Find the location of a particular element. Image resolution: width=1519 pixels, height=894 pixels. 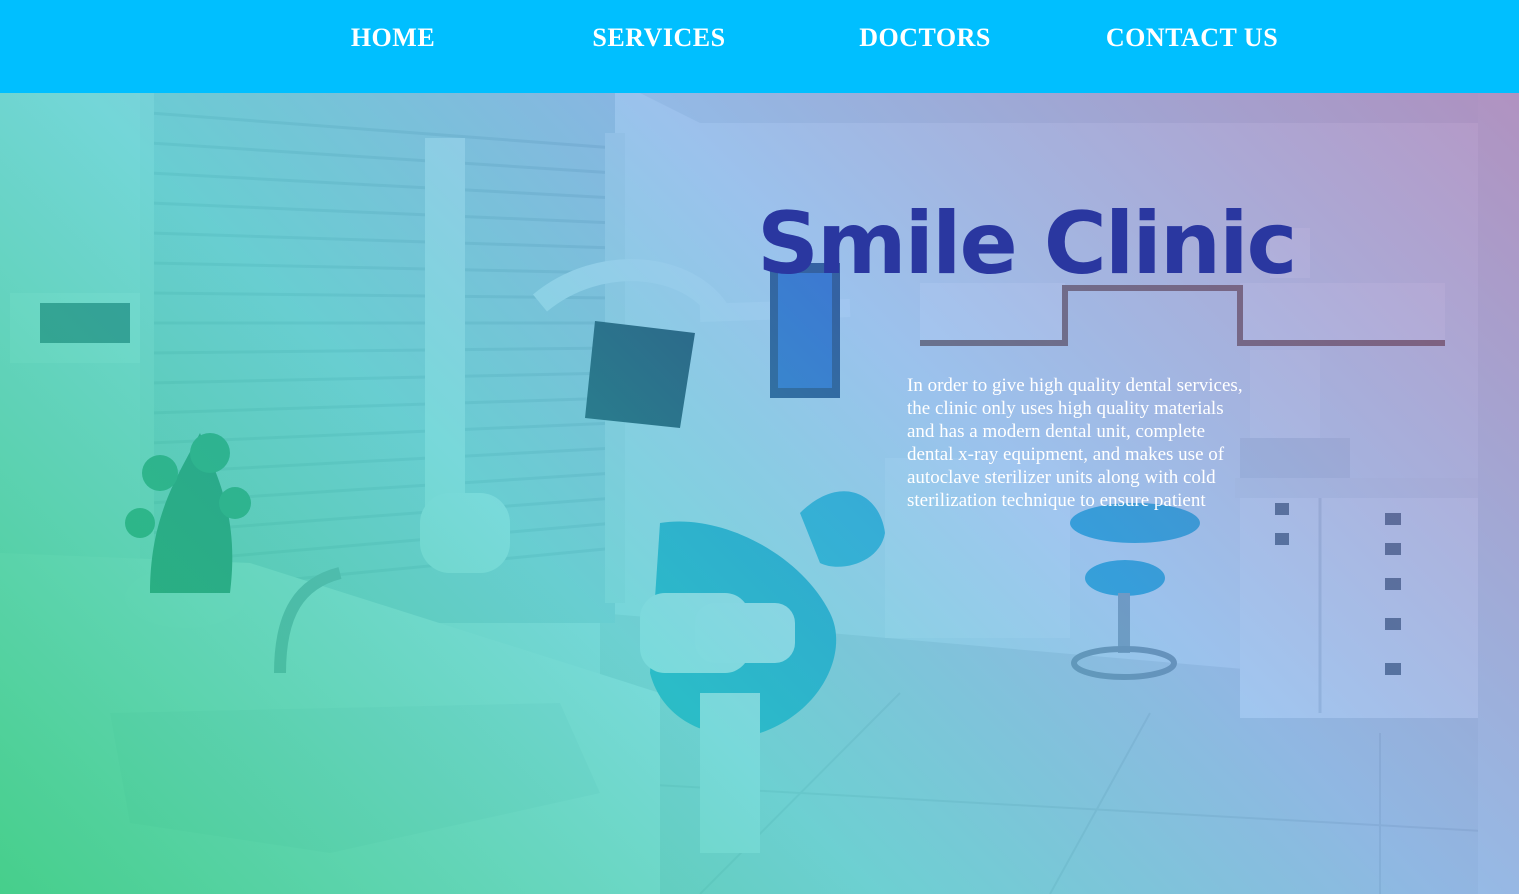

hero-title: Smile Clinic is located at coordinates (1027, 244).